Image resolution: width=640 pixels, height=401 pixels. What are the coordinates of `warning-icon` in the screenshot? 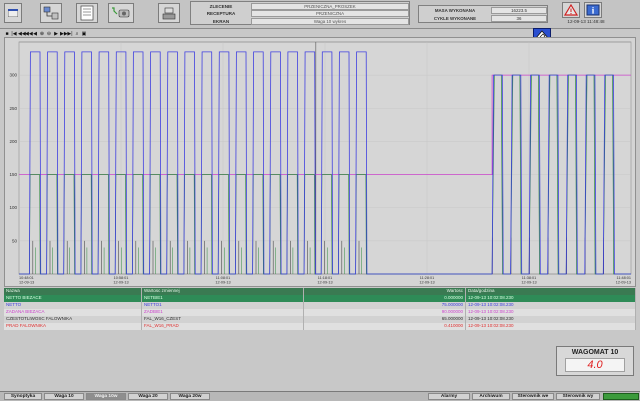 It's located at (571, 10).